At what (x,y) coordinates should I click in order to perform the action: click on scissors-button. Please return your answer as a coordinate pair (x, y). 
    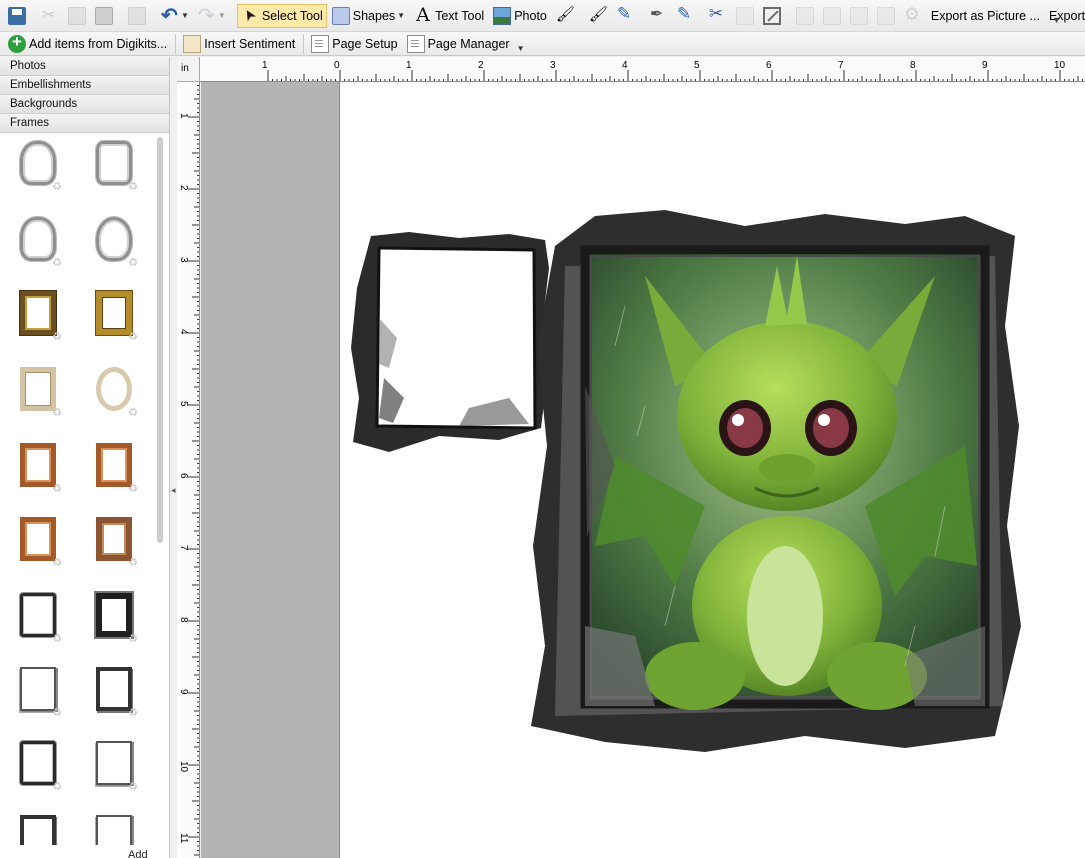
    Looking at the image, I should click on (718, 16).